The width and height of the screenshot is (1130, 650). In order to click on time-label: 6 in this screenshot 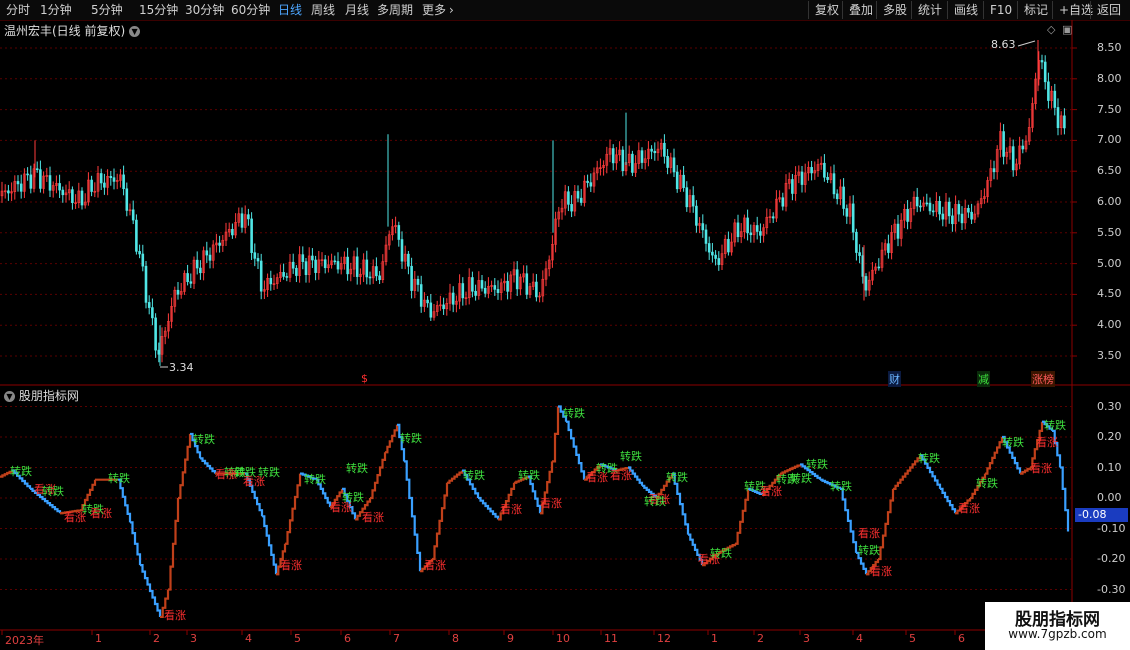, I will do `click(961, 638)`.